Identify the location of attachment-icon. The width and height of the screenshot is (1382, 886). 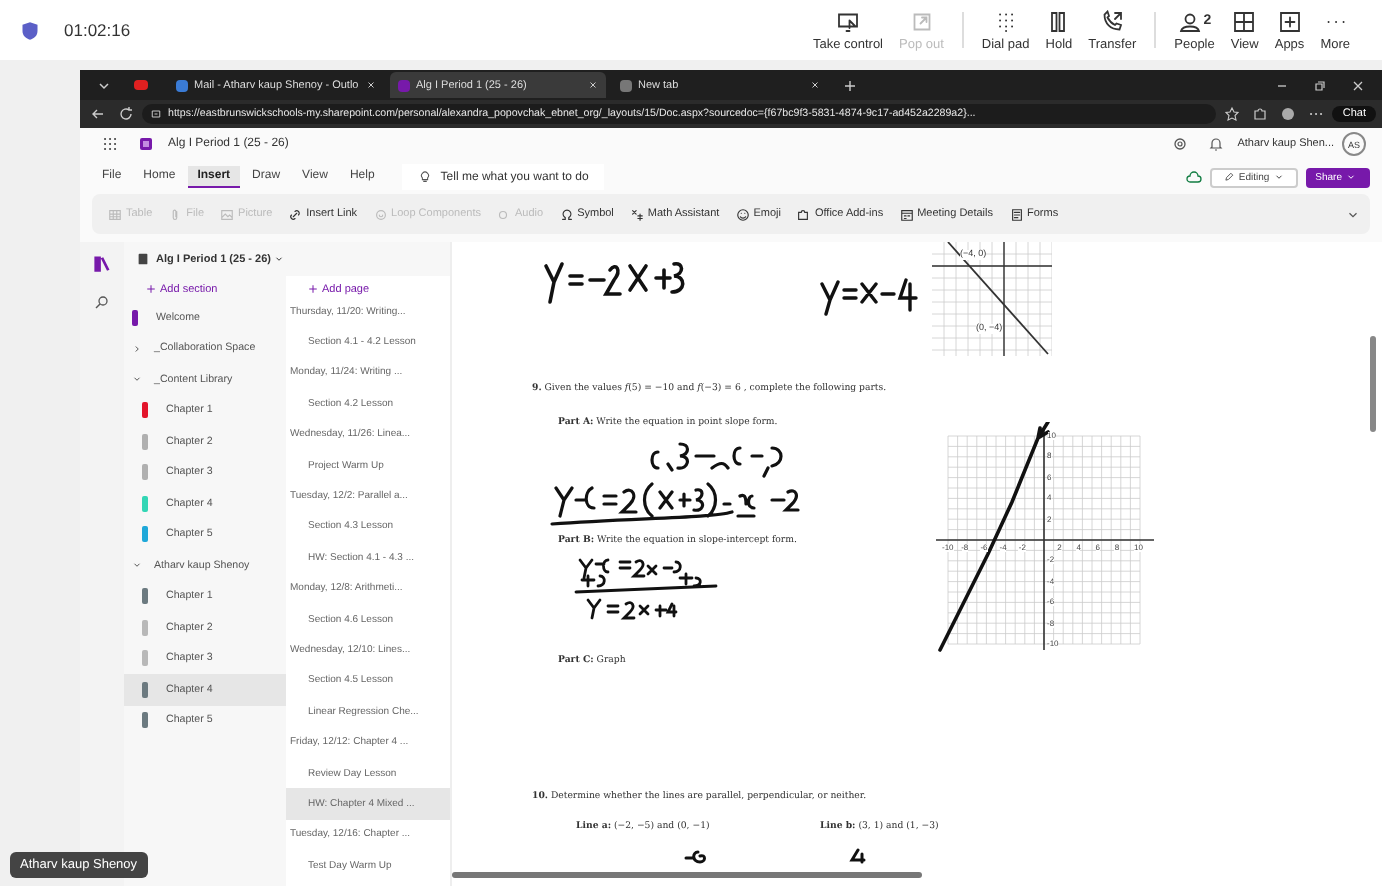
(175, 214).